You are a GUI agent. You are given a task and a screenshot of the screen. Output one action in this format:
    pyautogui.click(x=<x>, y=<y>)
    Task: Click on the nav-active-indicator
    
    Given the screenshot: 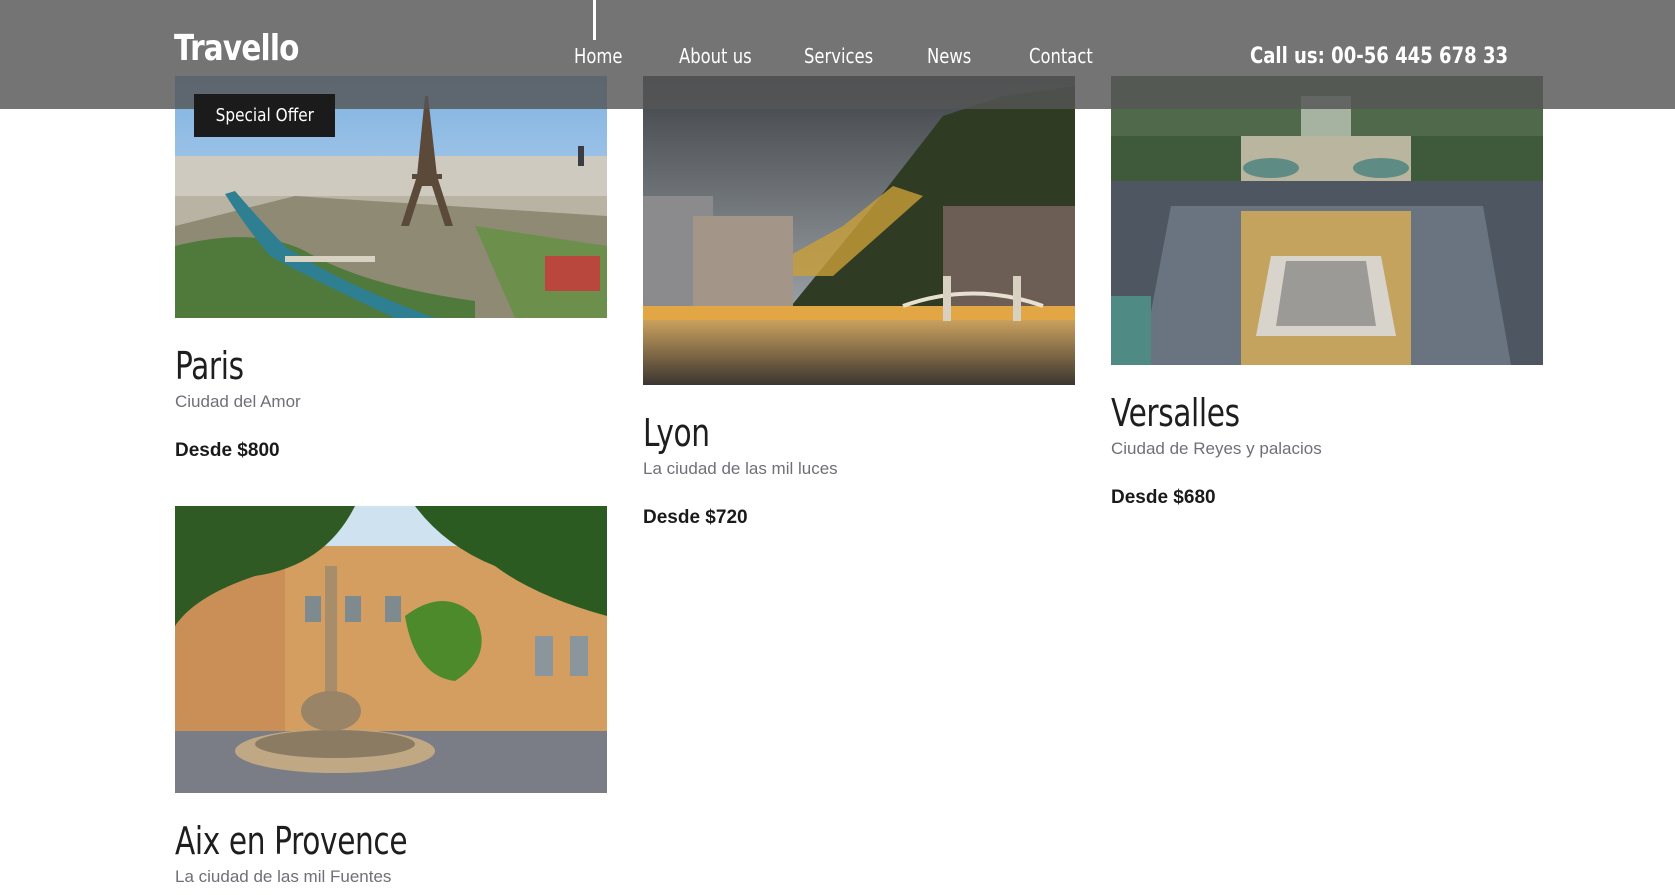 What is the action you would take?
    pyautogui.click(x=594, y=20)
    